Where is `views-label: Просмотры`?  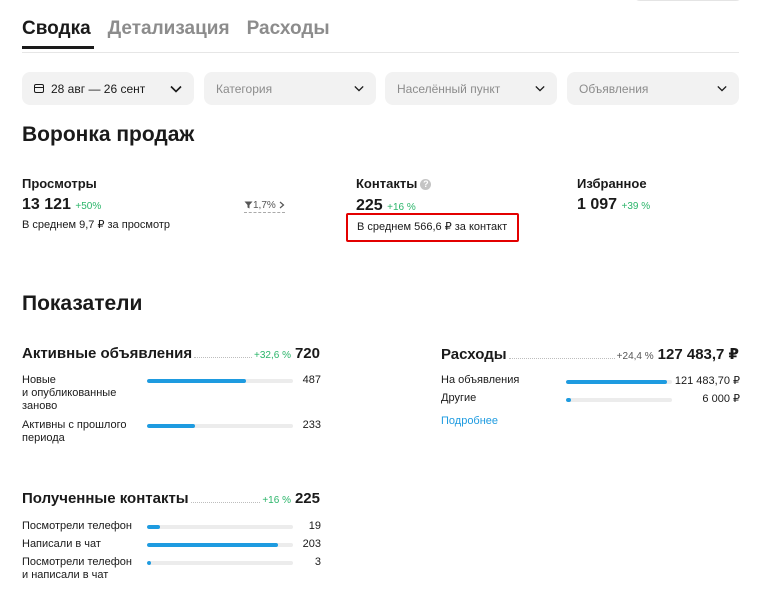 views-label: Просмотры is located at coordinates (59, 183).